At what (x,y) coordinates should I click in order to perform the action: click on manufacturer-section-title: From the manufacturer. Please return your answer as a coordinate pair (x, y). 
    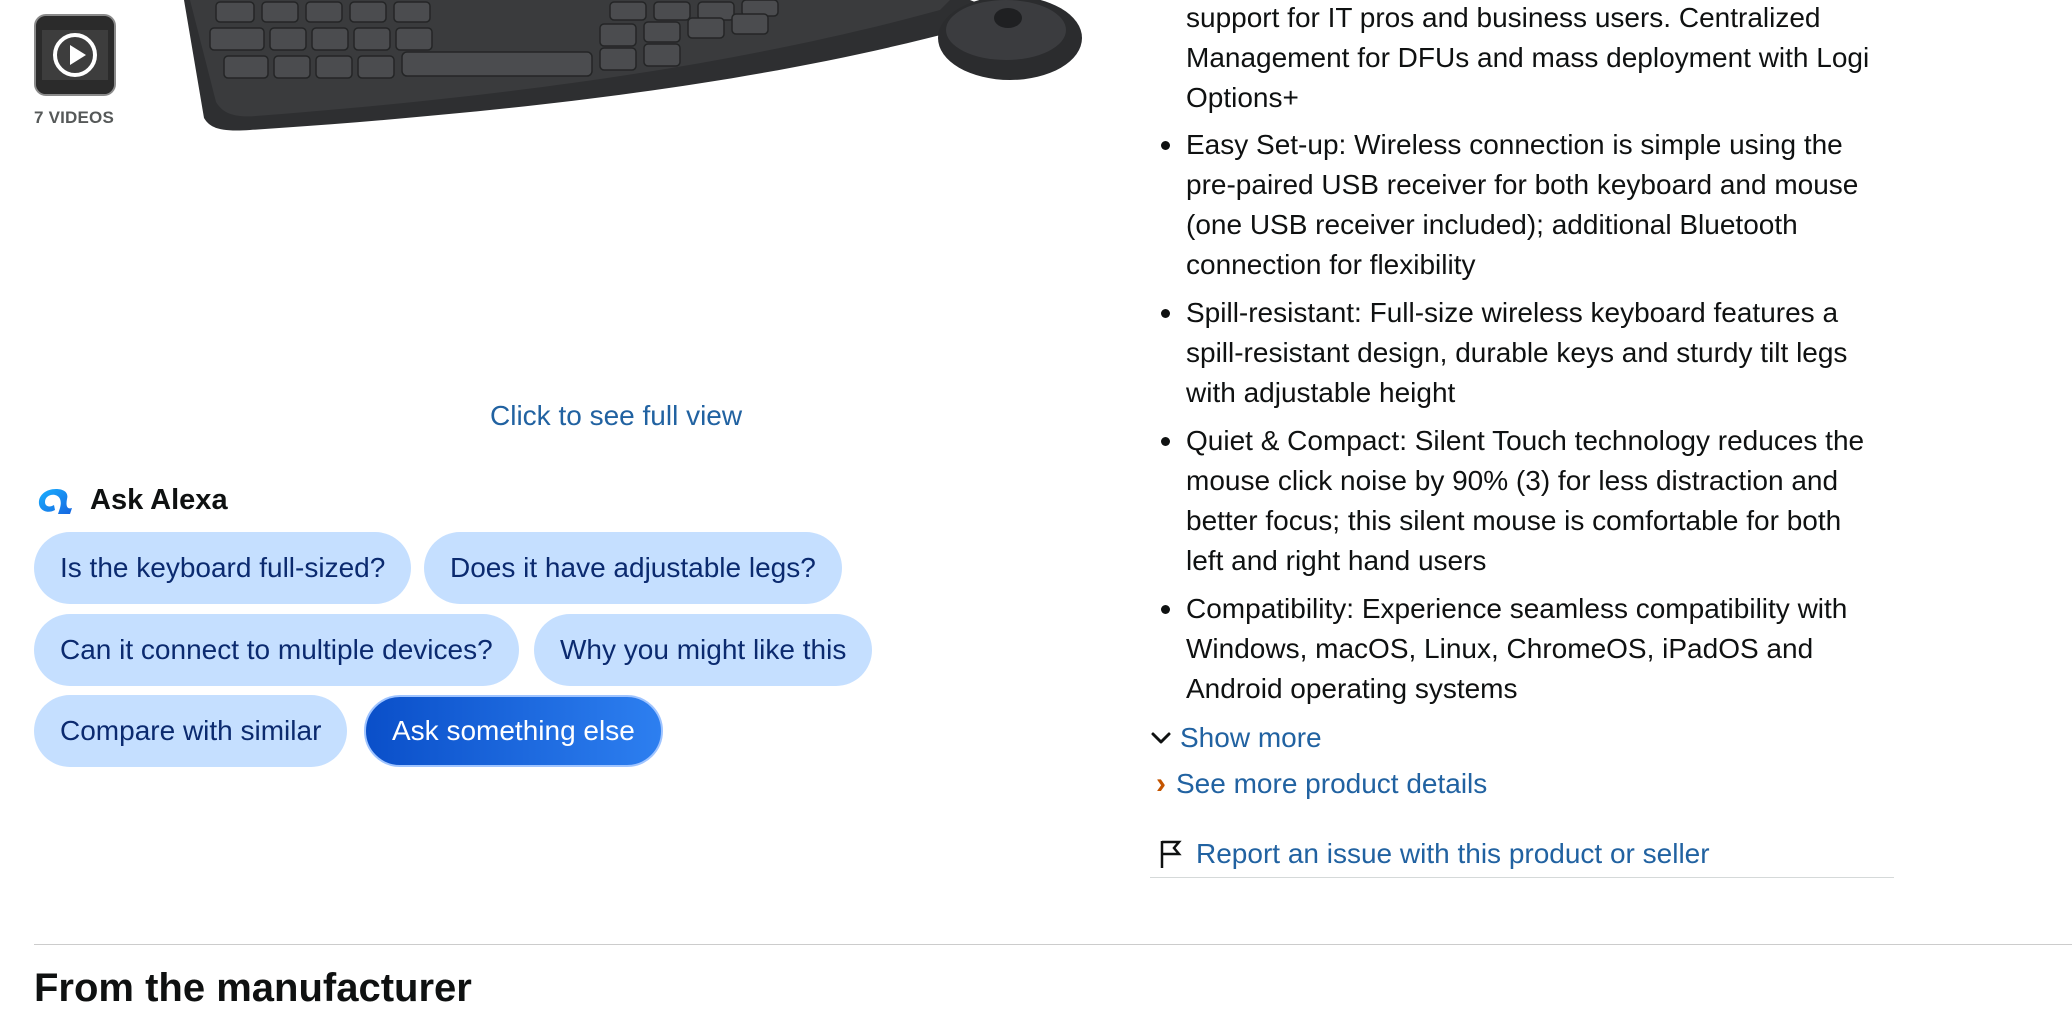
    Looking at the image, I should click on (253, 988).